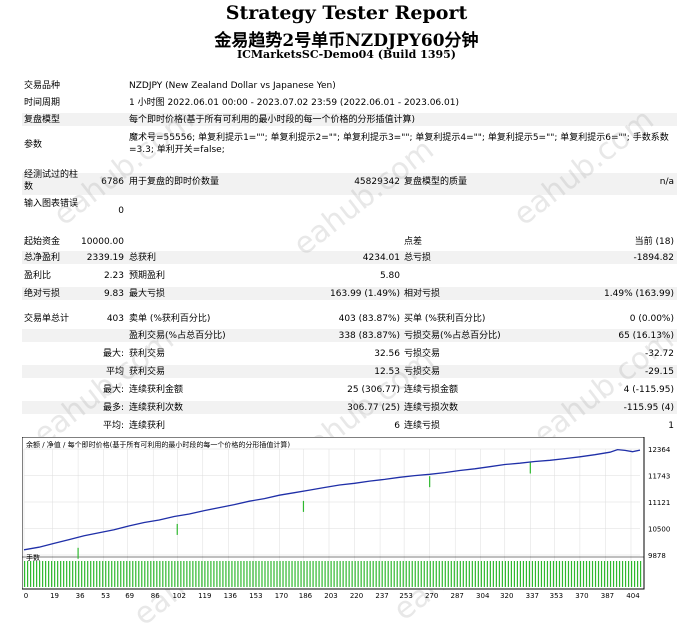 The image size is (693, 633). I want to click on y-tick-label: 9878, so click(657, 556).